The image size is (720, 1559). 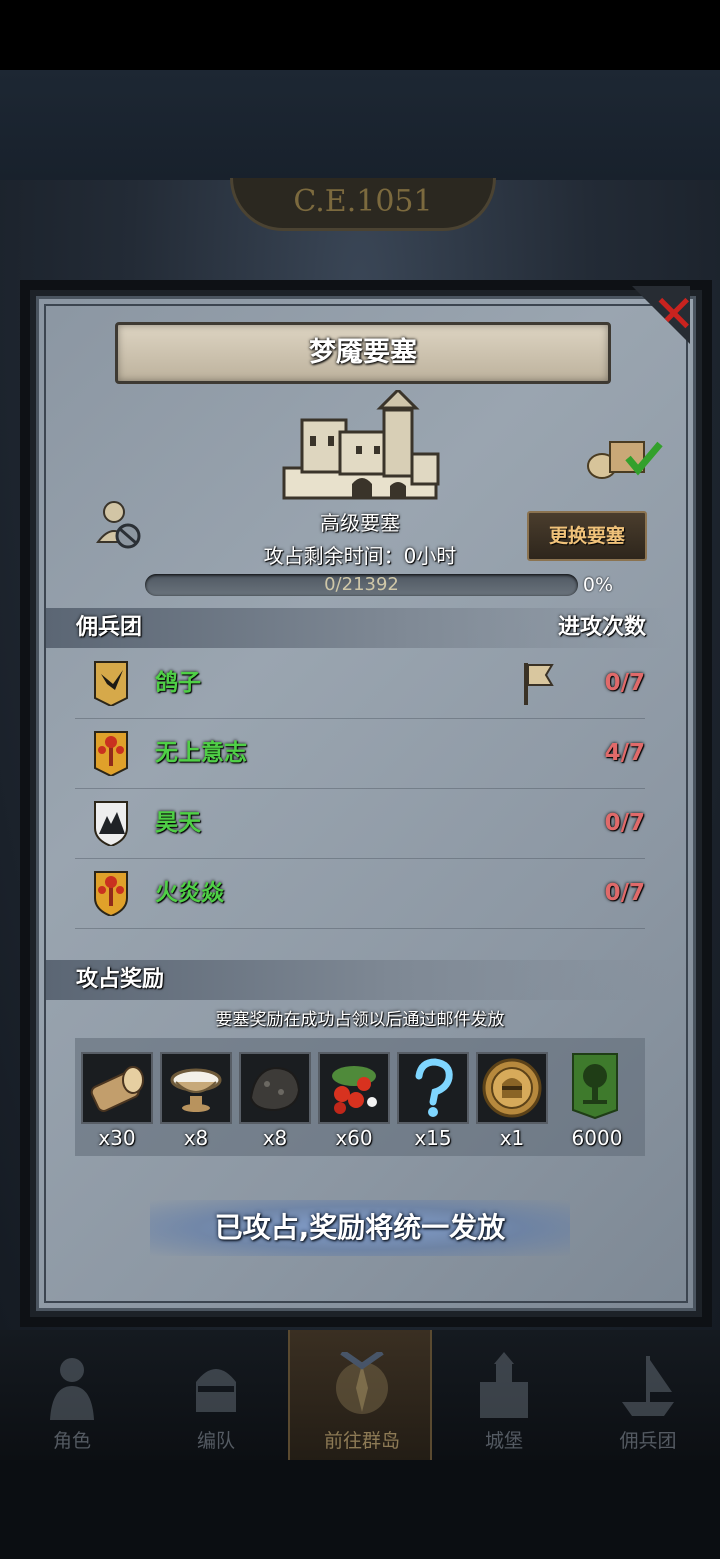 I want to click on rewards-strip: x30 x8 x8 x60 x15 x1 6000, so click(x=360, y=1097).